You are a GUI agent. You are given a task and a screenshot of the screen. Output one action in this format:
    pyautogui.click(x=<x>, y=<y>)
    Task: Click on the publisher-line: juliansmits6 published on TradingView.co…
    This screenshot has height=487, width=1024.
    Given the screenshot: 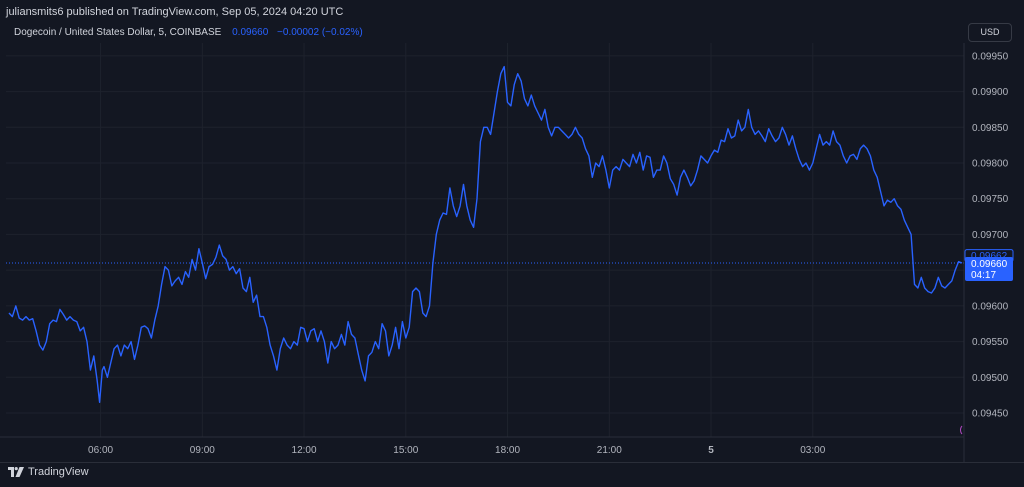 What is the action you would take?
    pyautogui.click(x=175, y=12)
    